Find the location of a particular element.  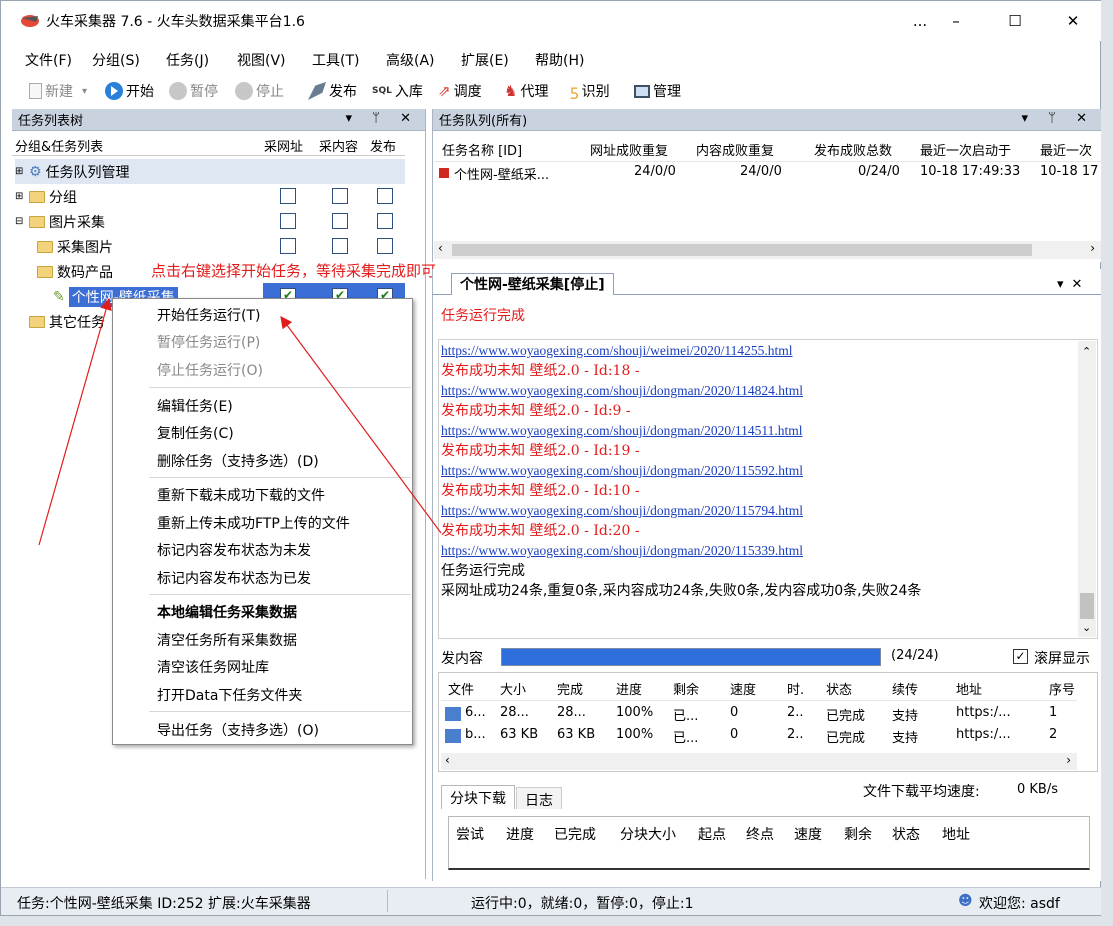

menu-help: 帮助(H) is located at coordinates (559, 60).